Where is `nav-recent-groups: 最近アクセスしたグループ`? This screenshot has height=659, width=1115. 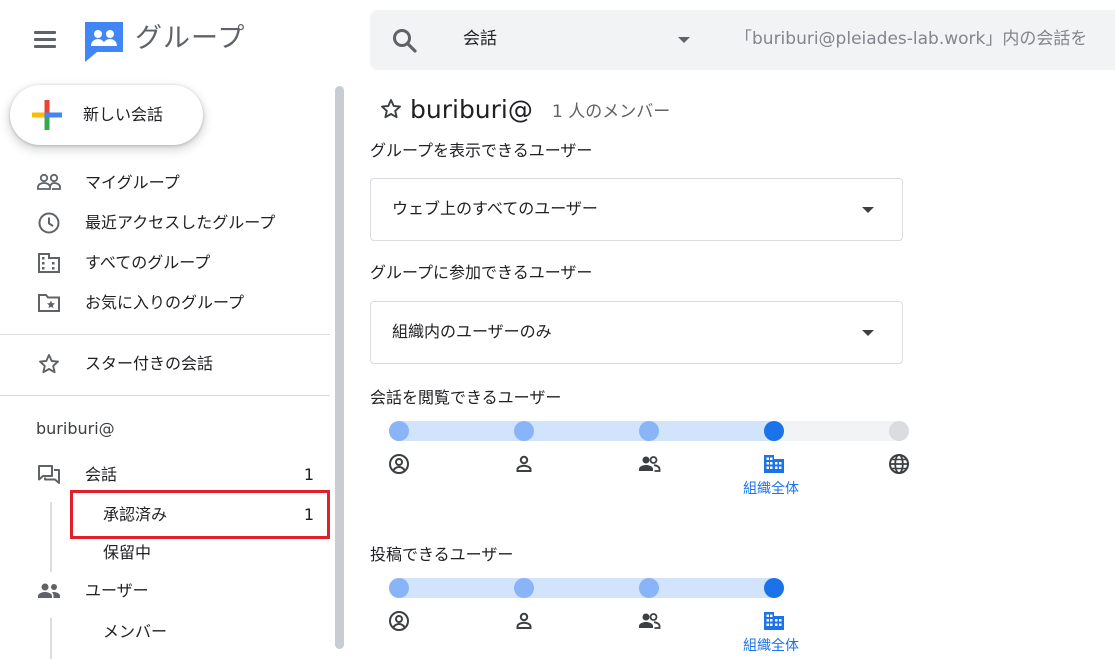 nav-recent-groups: 最近アクセスしたグループ is located at coordinates (165, 223).